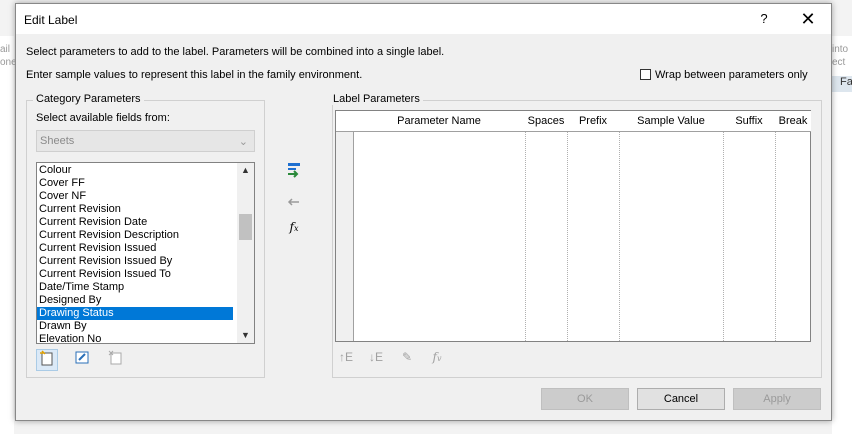 This screenshot has height=434, width=852. I want to click on list-item: Elevation No, so click(135, 338).